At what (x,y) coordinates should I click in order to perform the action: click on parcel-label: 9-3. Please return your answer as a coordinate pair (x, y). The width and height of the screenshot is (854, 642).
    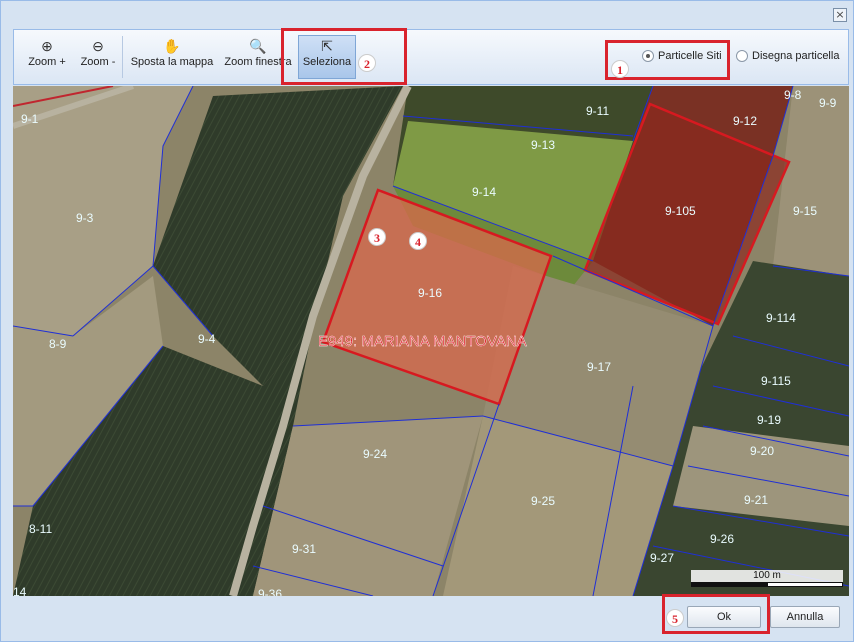
    Looking at the image, I should click on (85, 218).